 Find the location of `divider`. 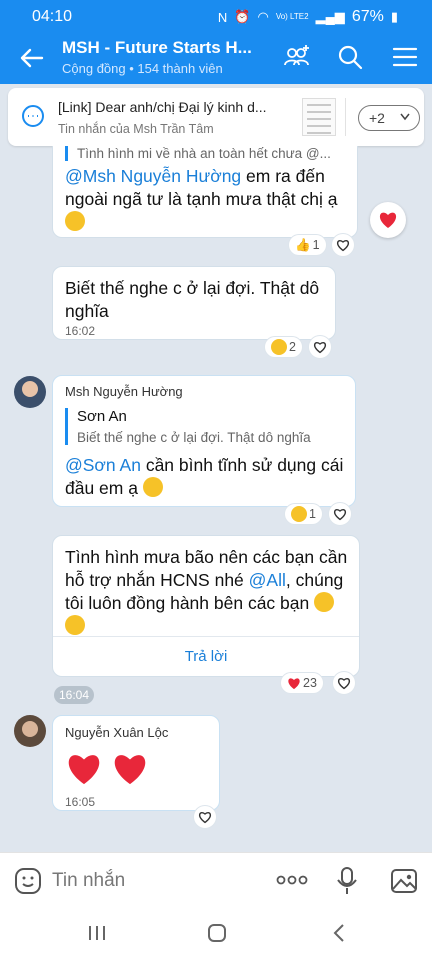

divider is located at coordinates (345, 117).